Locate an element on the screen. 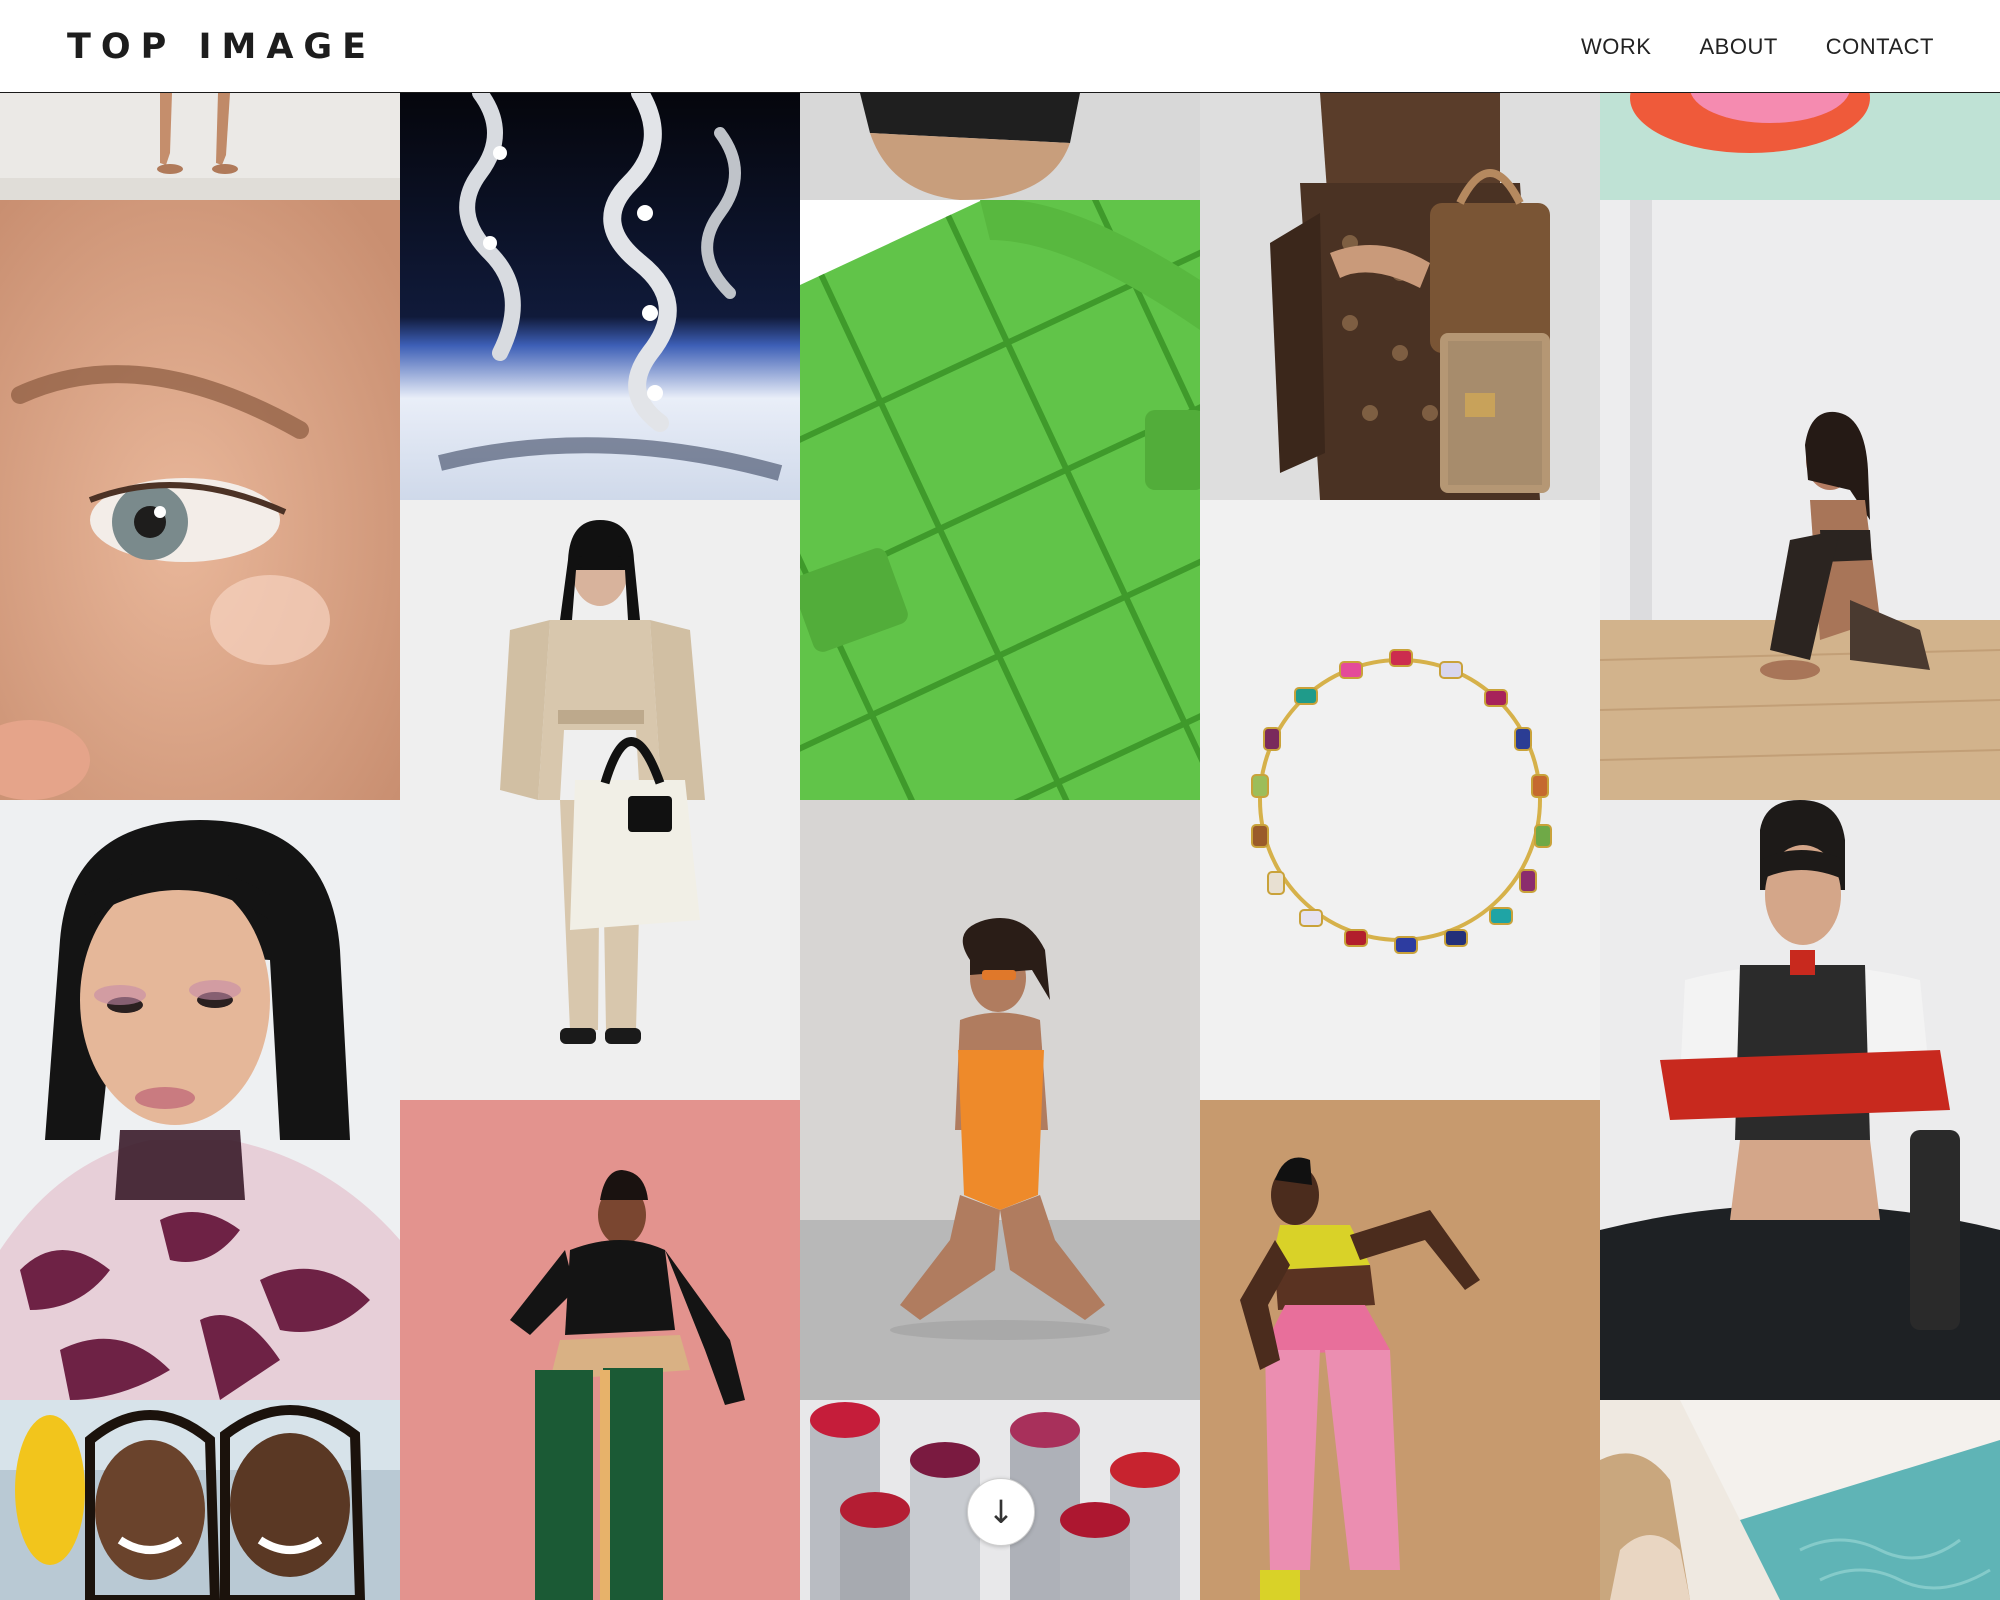 This screenshot has width=2000, height=1600. photo-tile-green-woven-bag is located at coordinates (1000, 500).